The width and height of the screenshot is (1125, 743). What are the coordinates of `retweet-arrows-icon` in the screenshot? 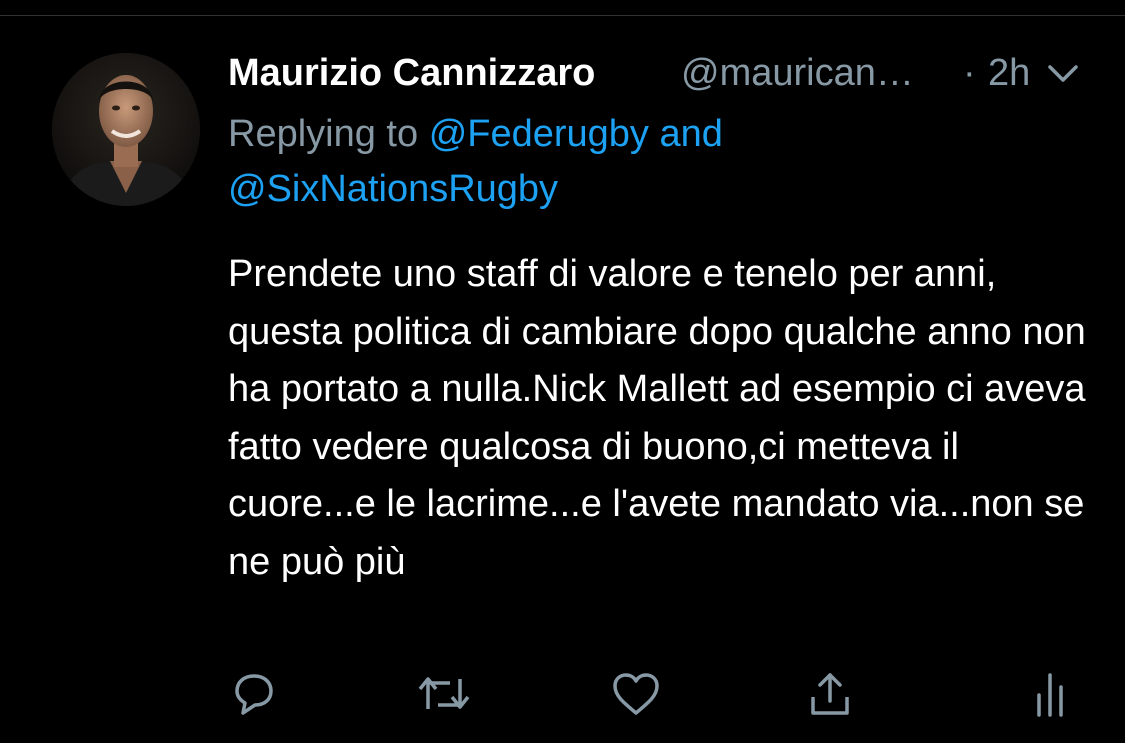 It's located at (444, 694).